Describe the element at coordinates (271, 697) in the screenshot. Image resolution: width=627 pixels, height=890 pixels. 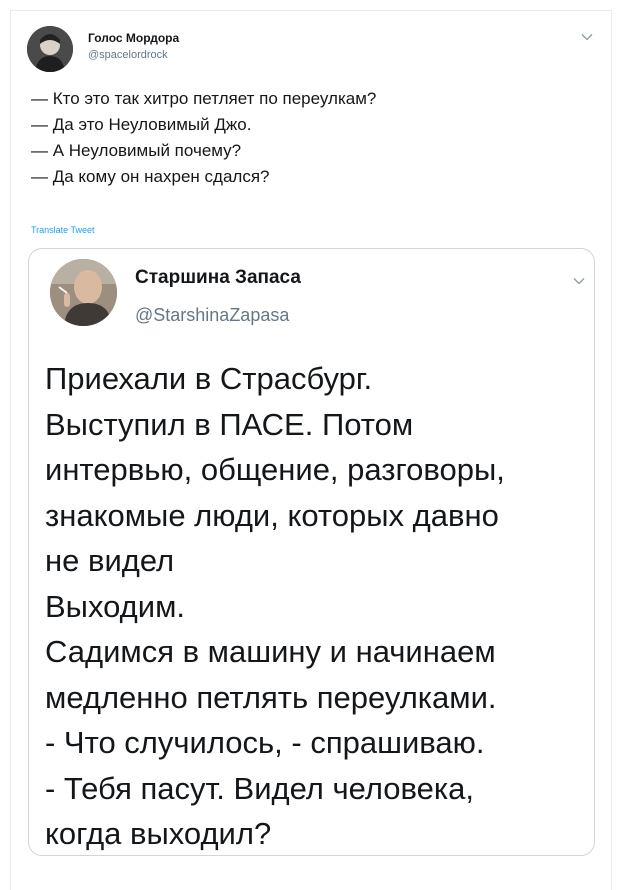
I see `quoted-line: медленно петлять переулками.` at that location.